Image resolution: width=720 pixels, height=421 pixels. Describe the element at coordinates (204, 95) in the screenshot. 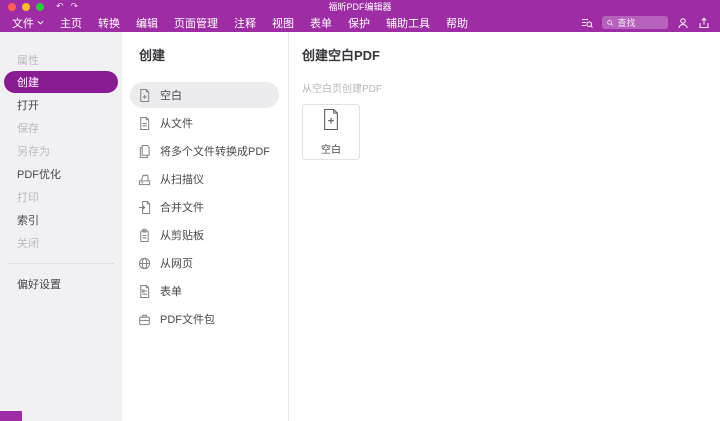

I see `create-item-blank: 空白` at that location.